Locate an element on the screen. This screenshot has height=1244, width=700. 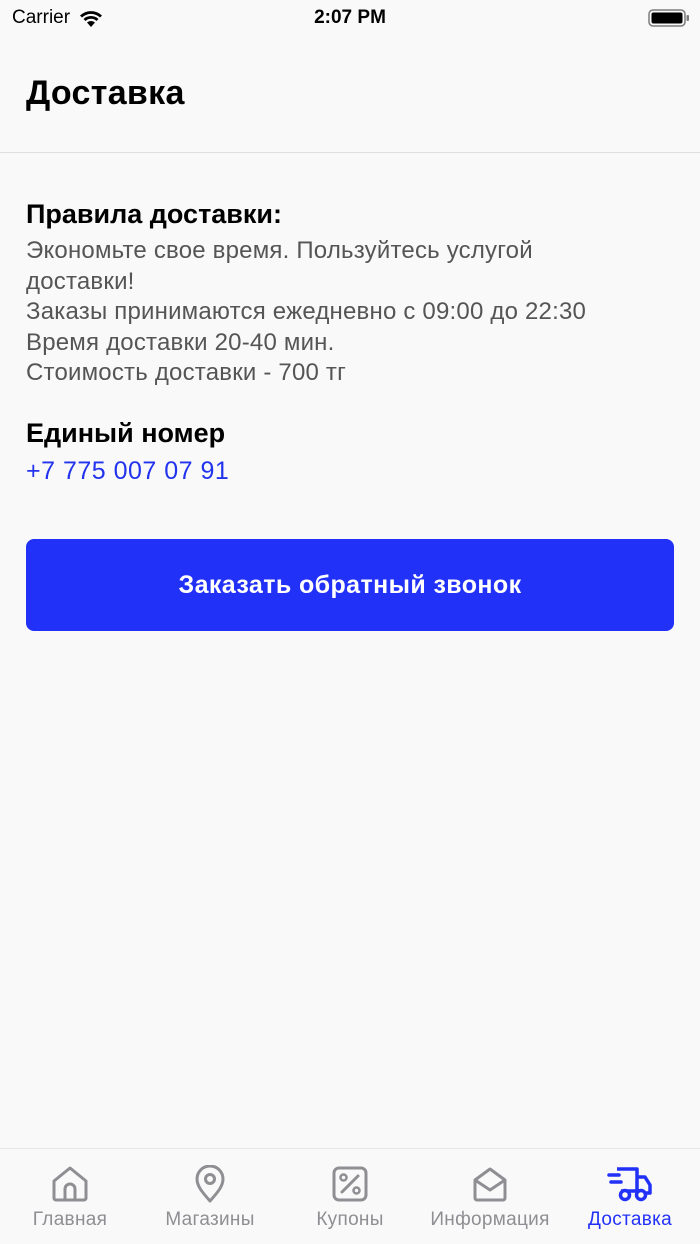
callback-button: Заказать обратный звонок is located at coordinates (350, 585).